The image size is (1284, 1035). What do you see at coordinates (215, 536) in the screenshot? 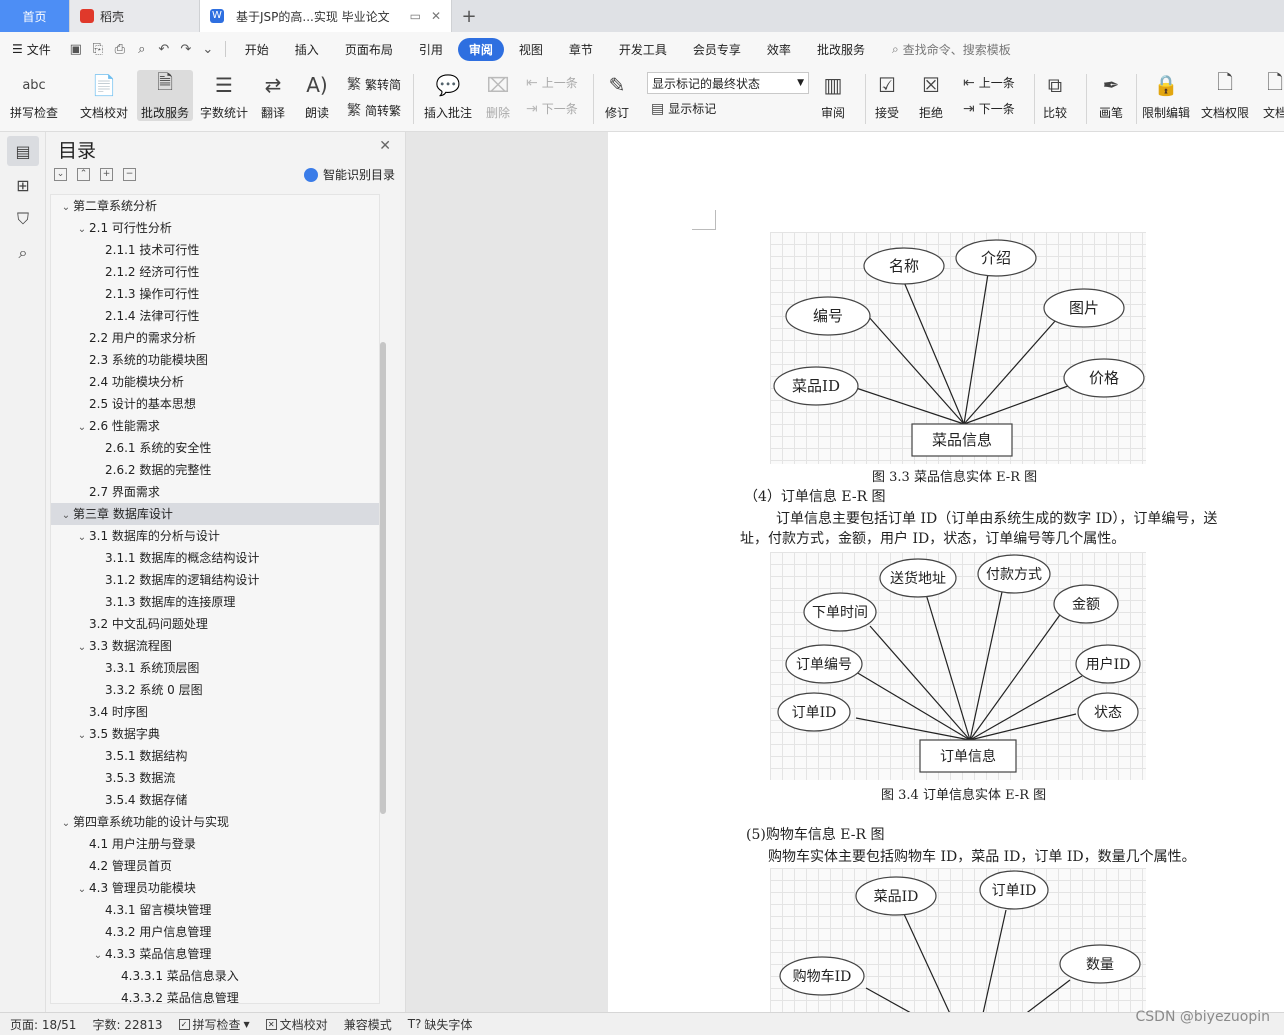
I see `toc-item: ⌄ 3.1 数据库的分析与设计` at bounding box center [215, 536].